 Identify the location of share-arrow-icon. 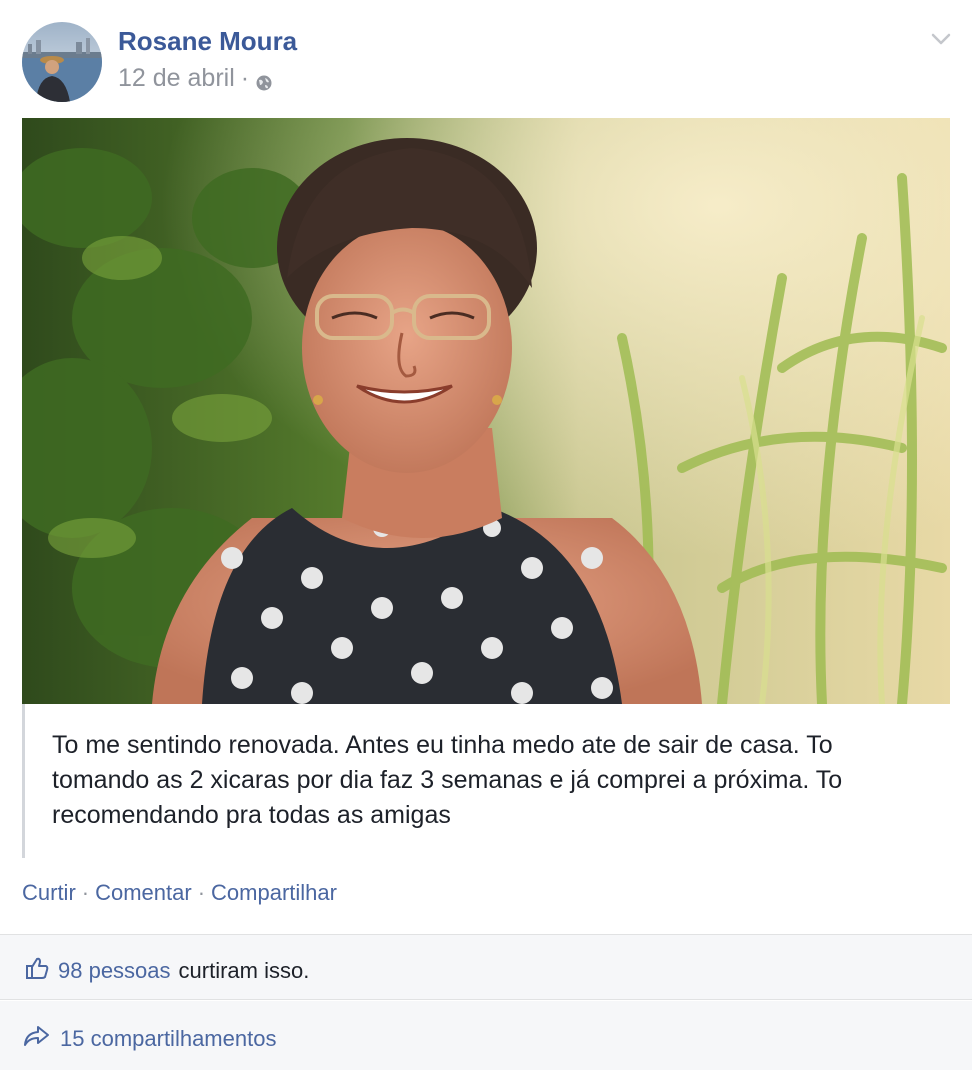
(36, 1039).